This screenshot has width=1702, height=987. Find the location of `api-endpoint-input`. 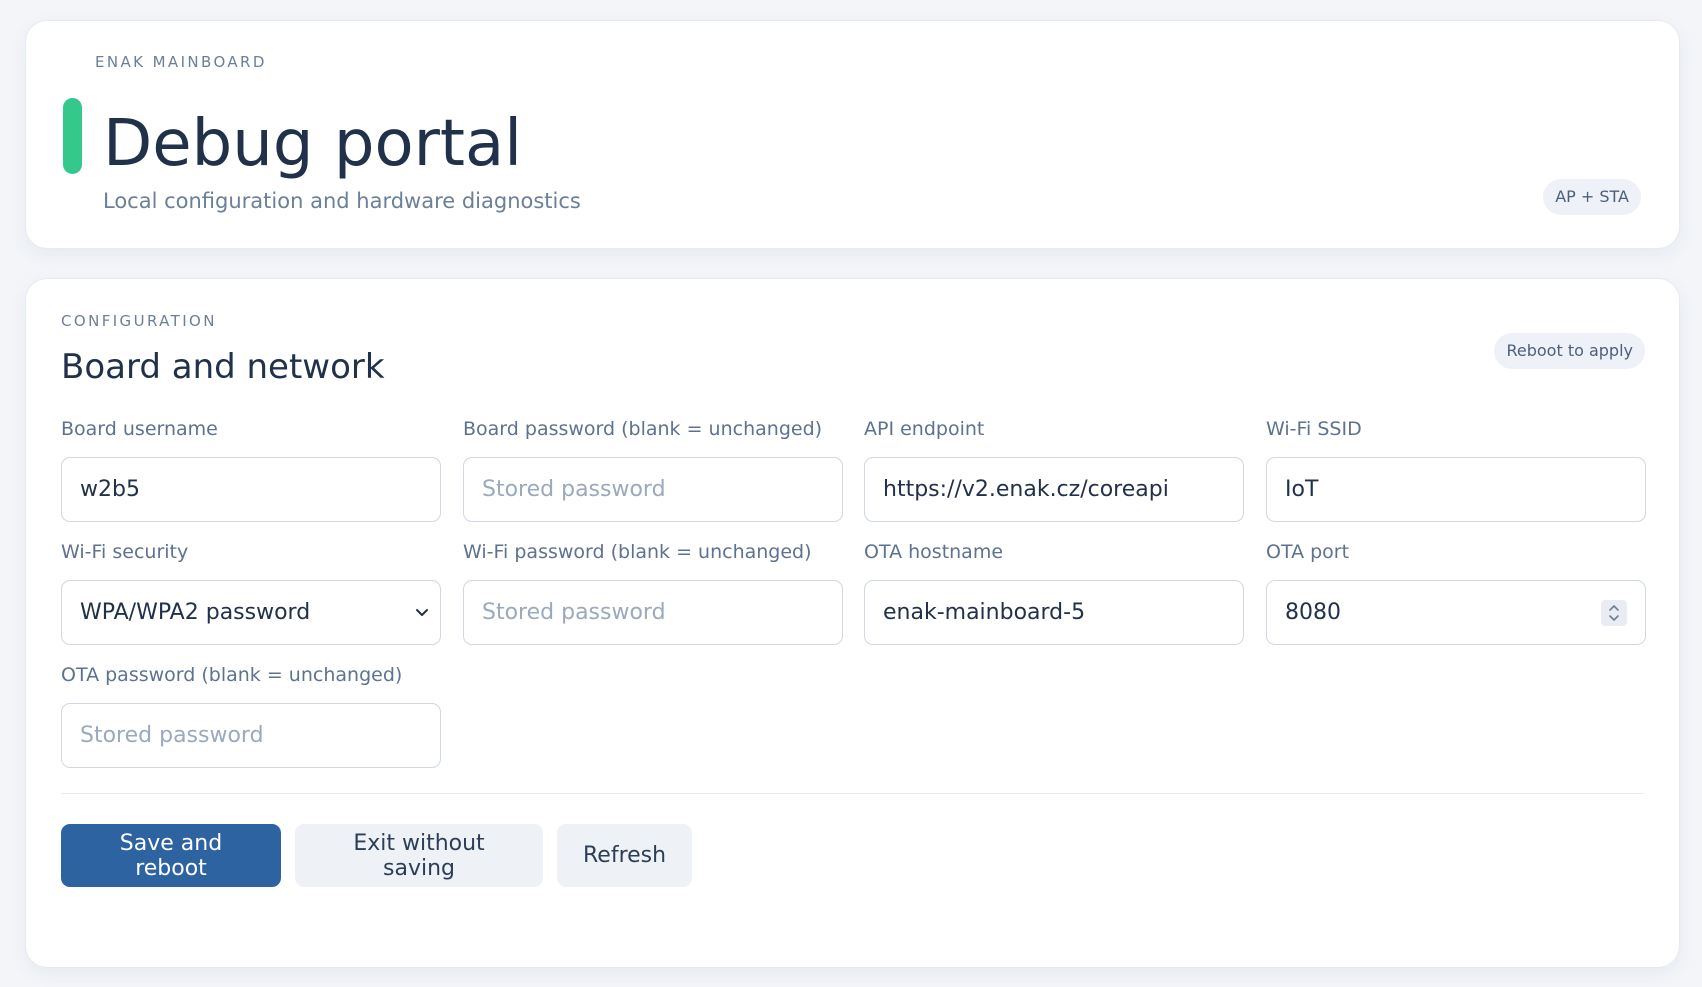

api-endpoint-input is located at coordinates (1054, 489).